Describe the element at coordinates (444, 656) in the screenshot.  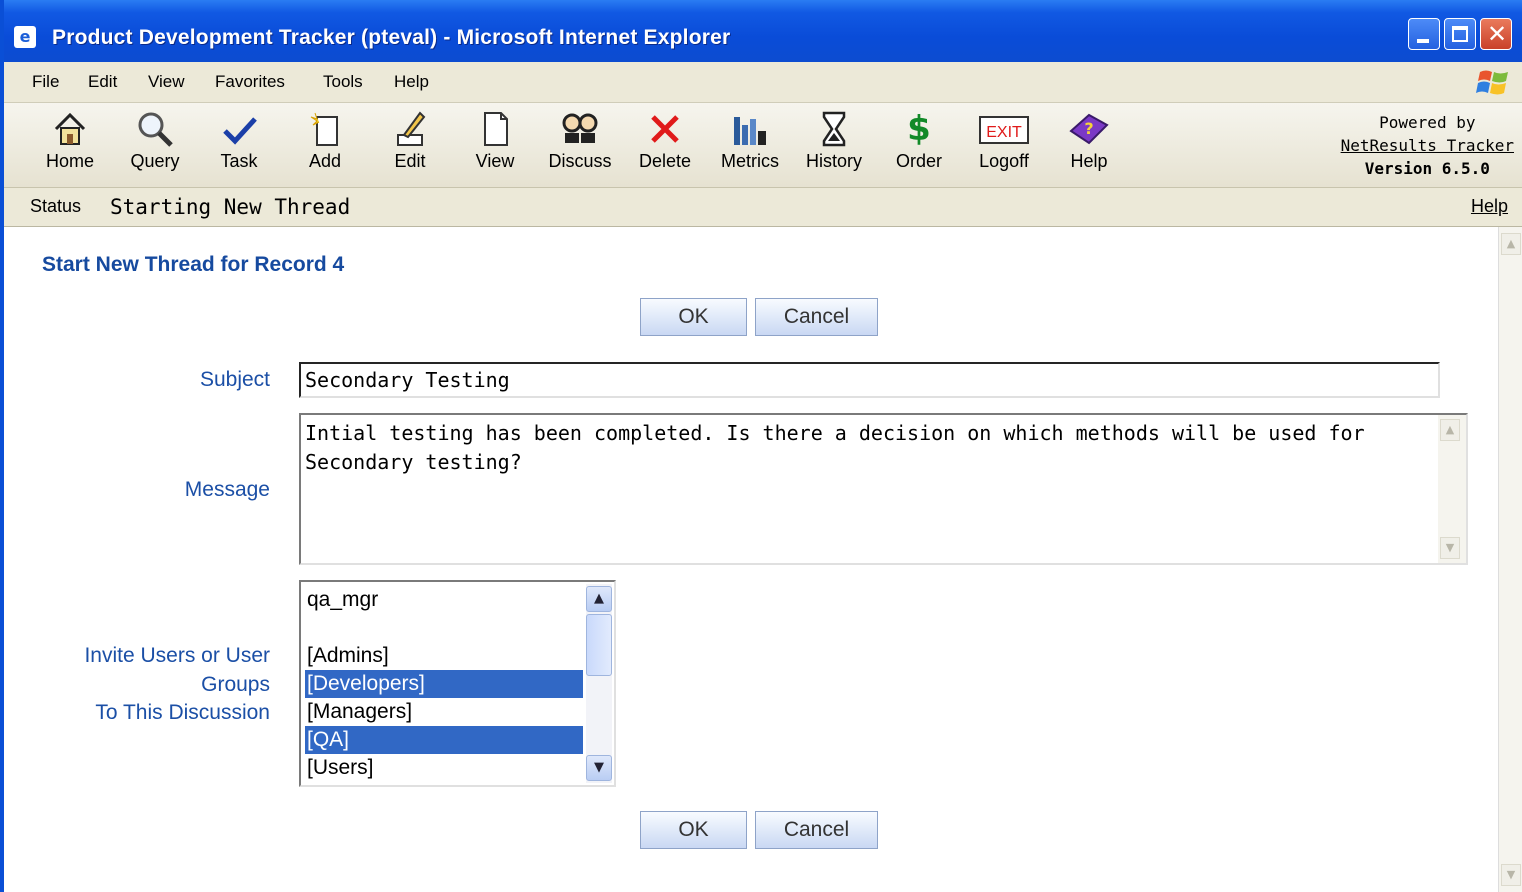
I see `list-item: [Admins]` at that location.